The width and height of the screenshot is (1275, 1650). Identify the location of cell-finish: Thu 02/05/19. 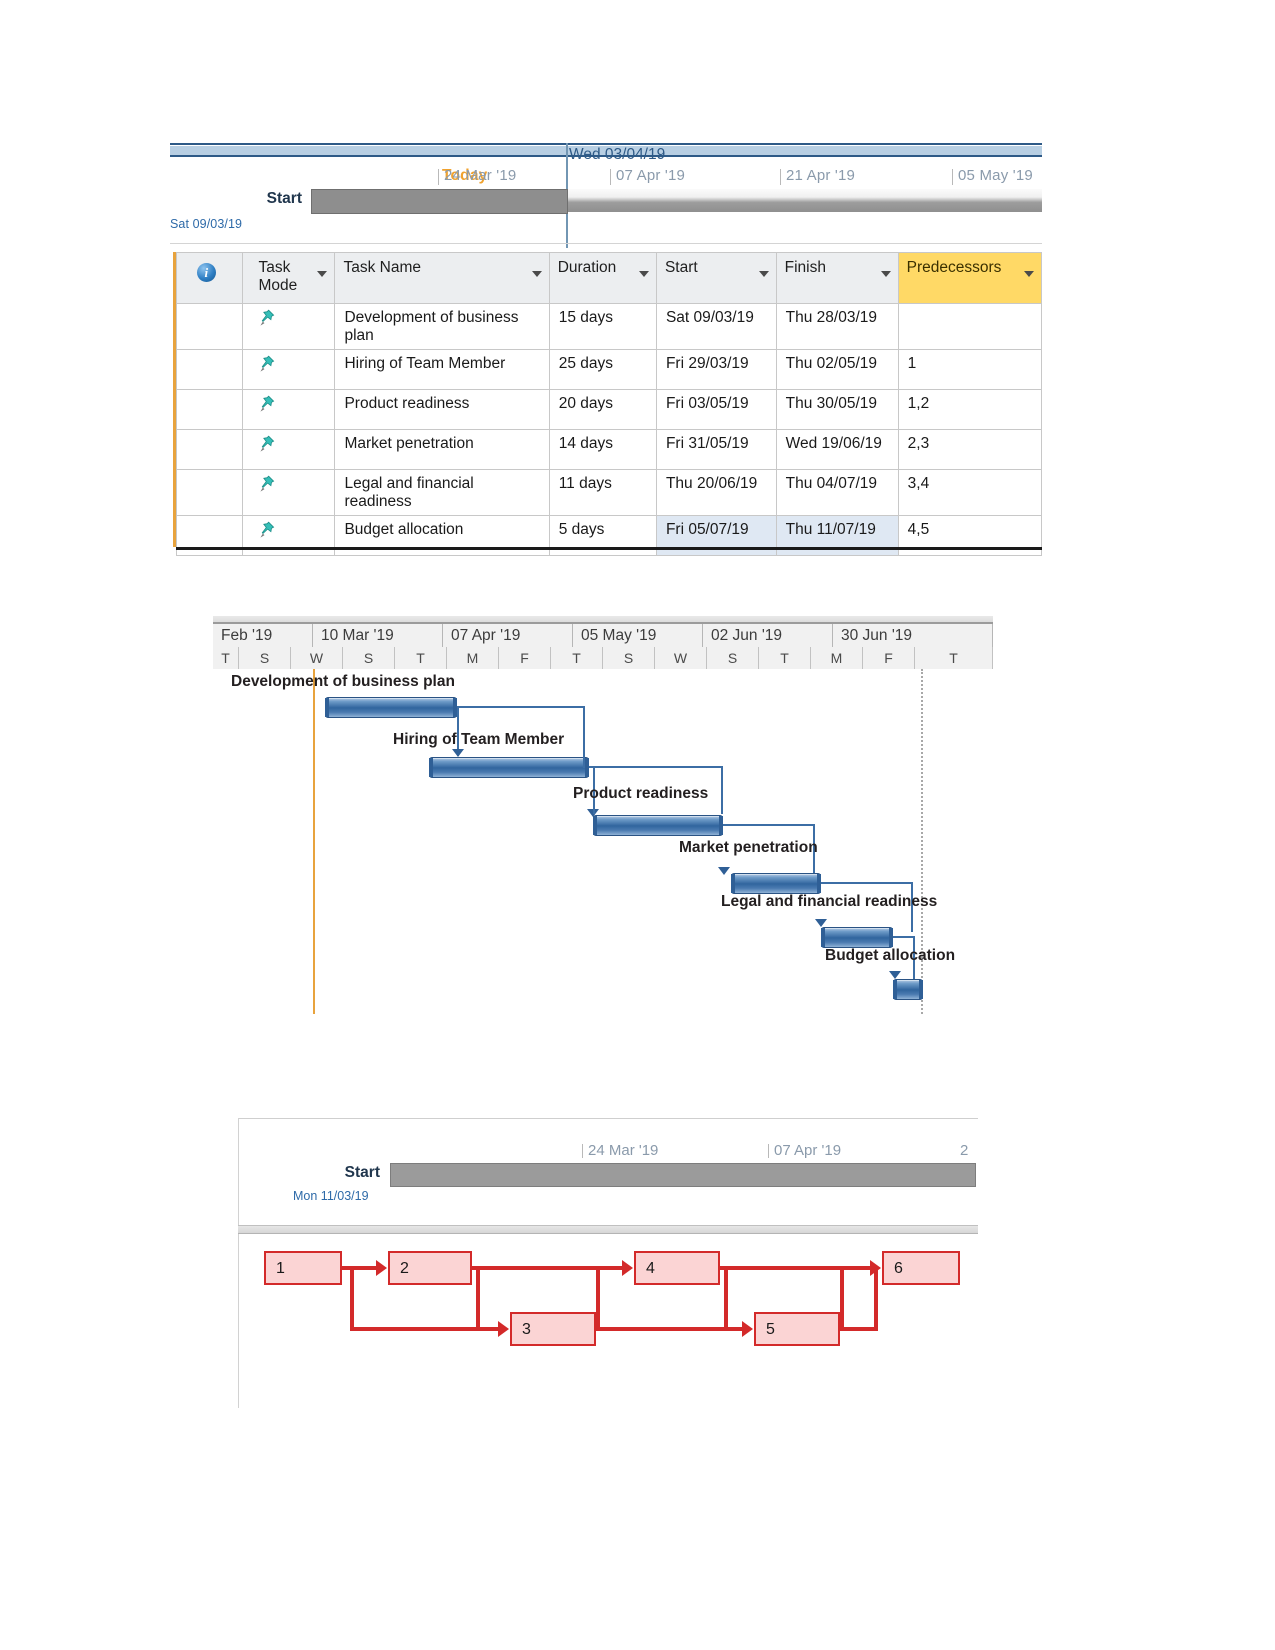
(837, 369).